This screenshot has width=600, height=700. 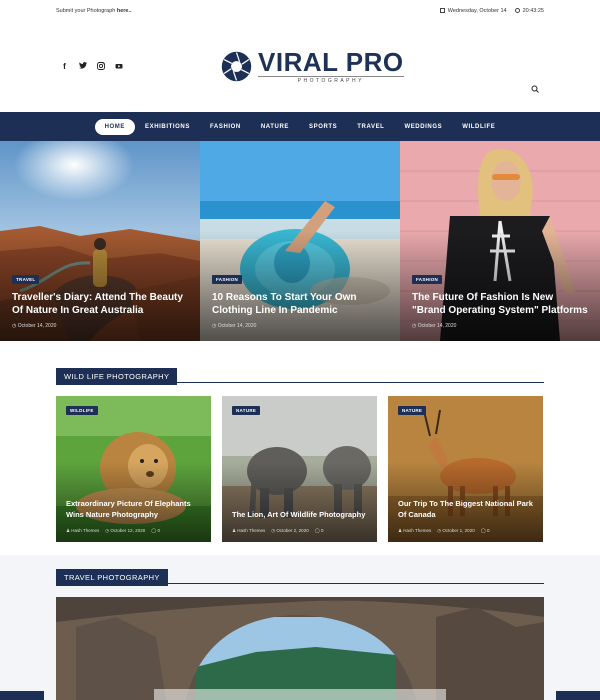 I want to click on nav-item-wildlife: WILDLIFE, so click(x=478, y=127).